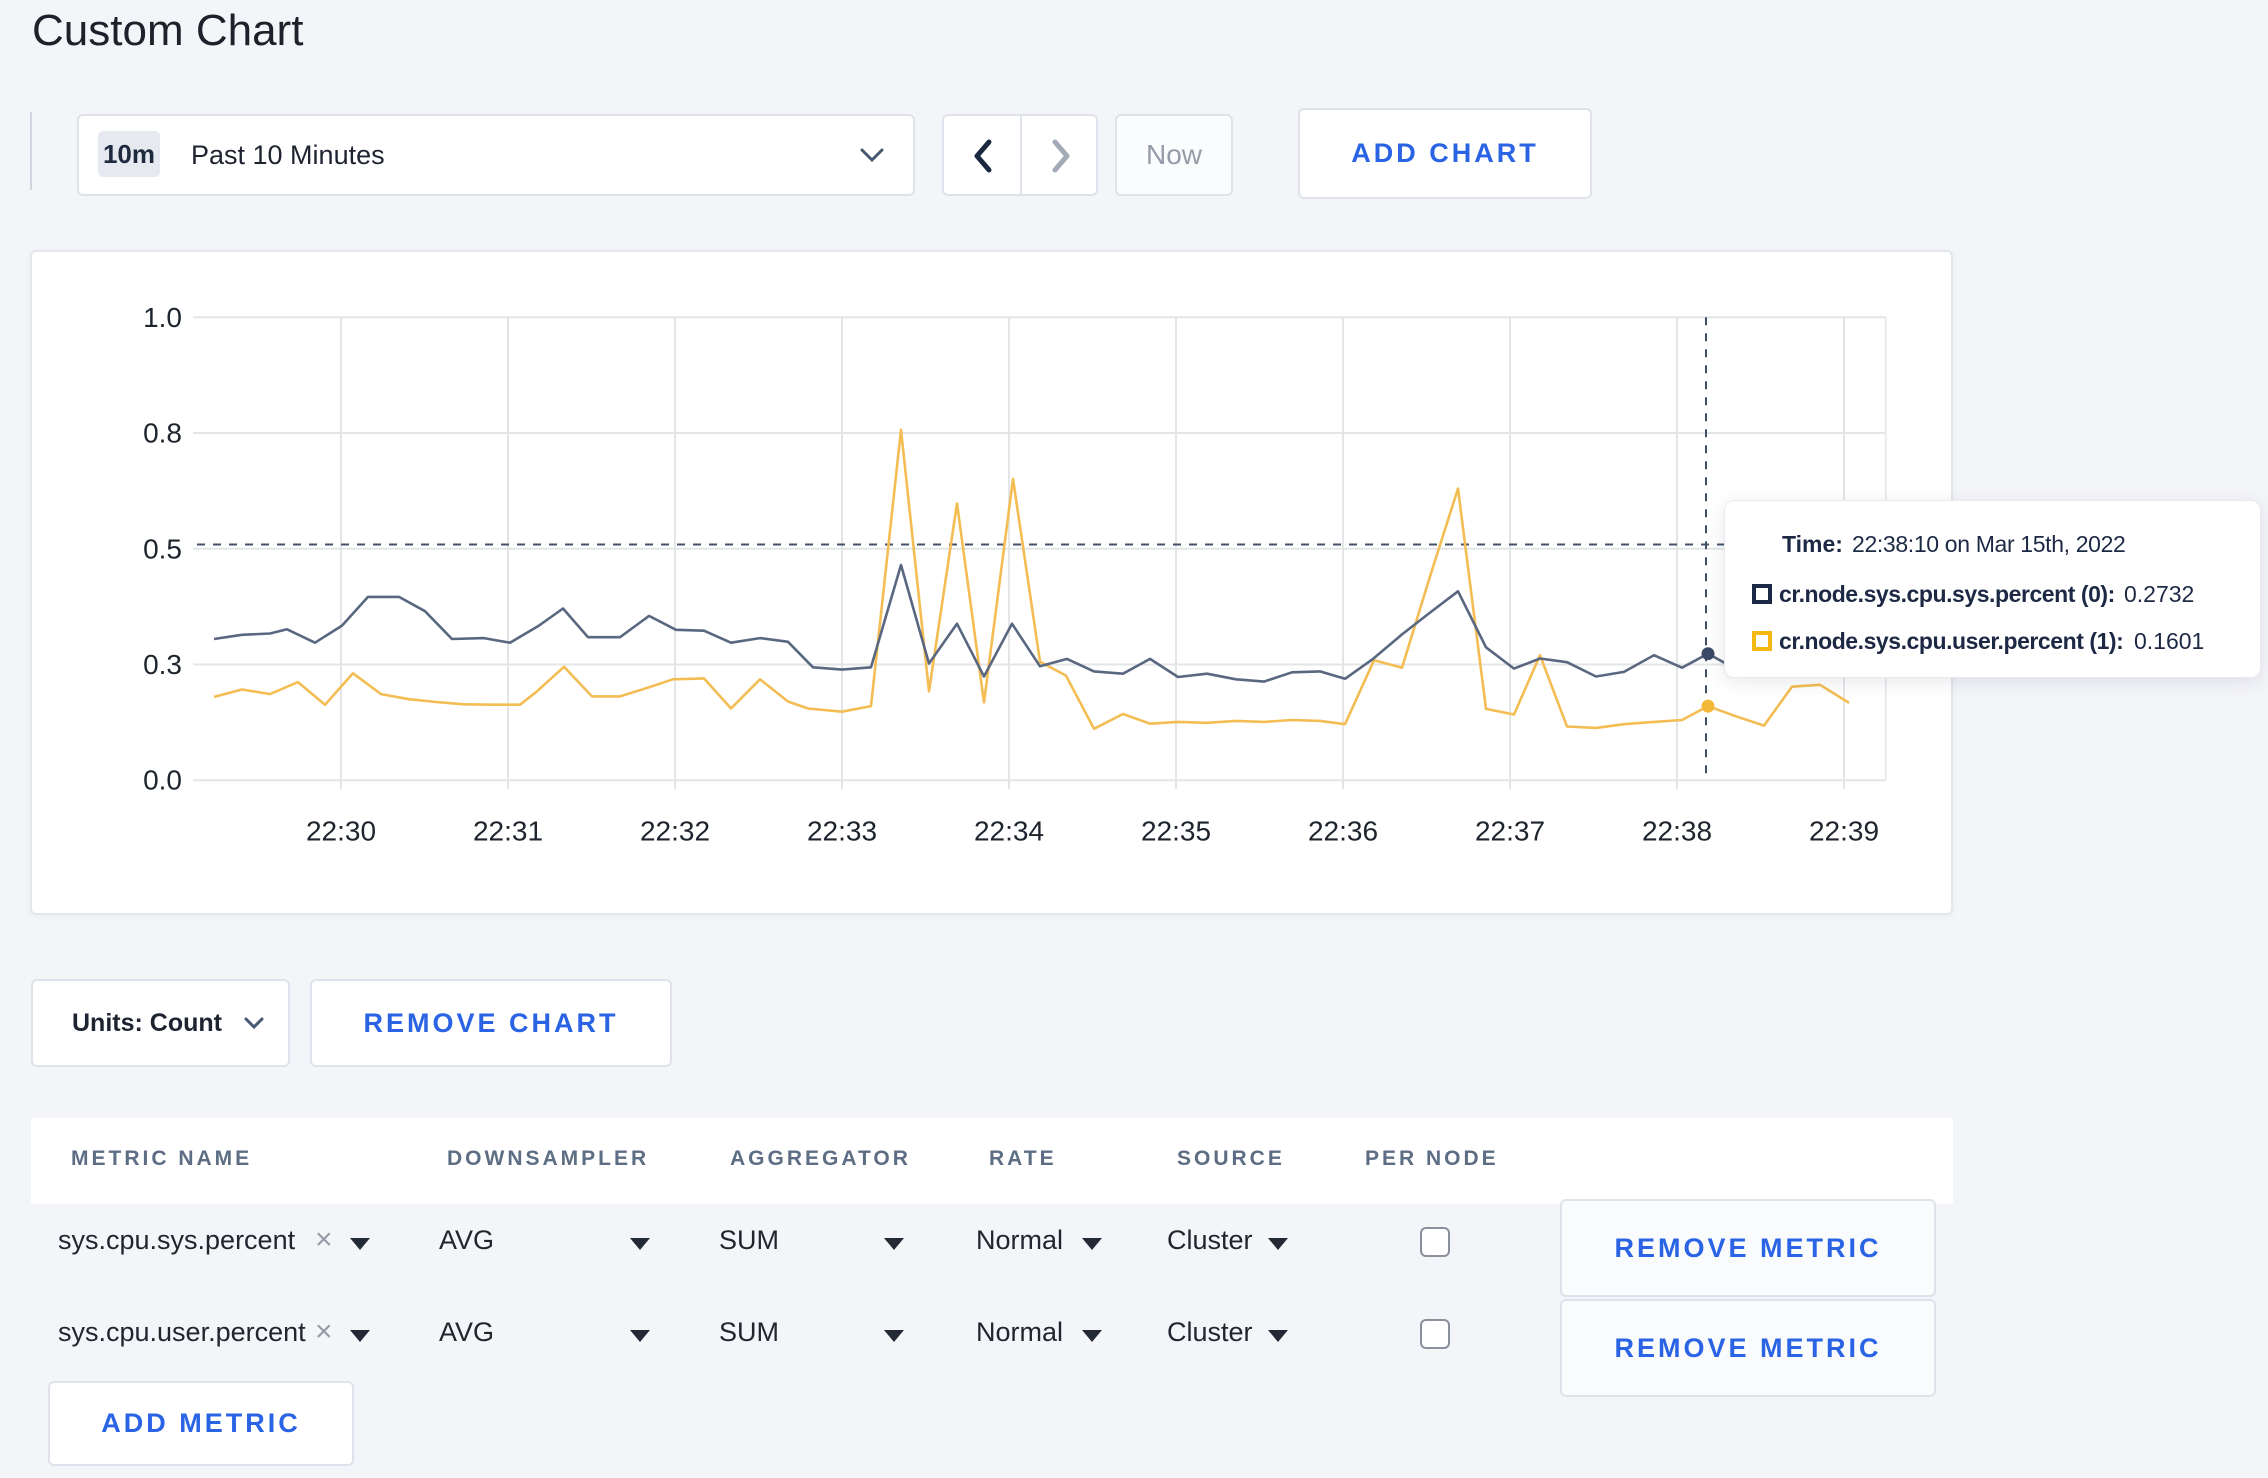  I want to click on svg-text: 0.8, so click(162, 433).